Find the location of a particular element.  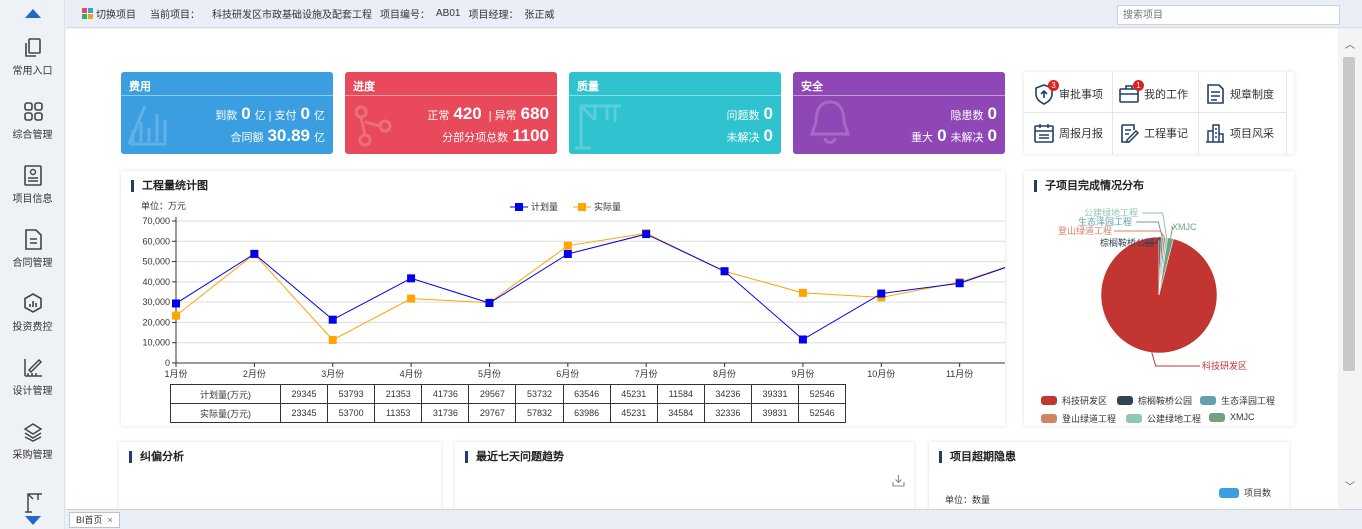

project-code-label: 项目编号： is located at coordinates (405, 15).